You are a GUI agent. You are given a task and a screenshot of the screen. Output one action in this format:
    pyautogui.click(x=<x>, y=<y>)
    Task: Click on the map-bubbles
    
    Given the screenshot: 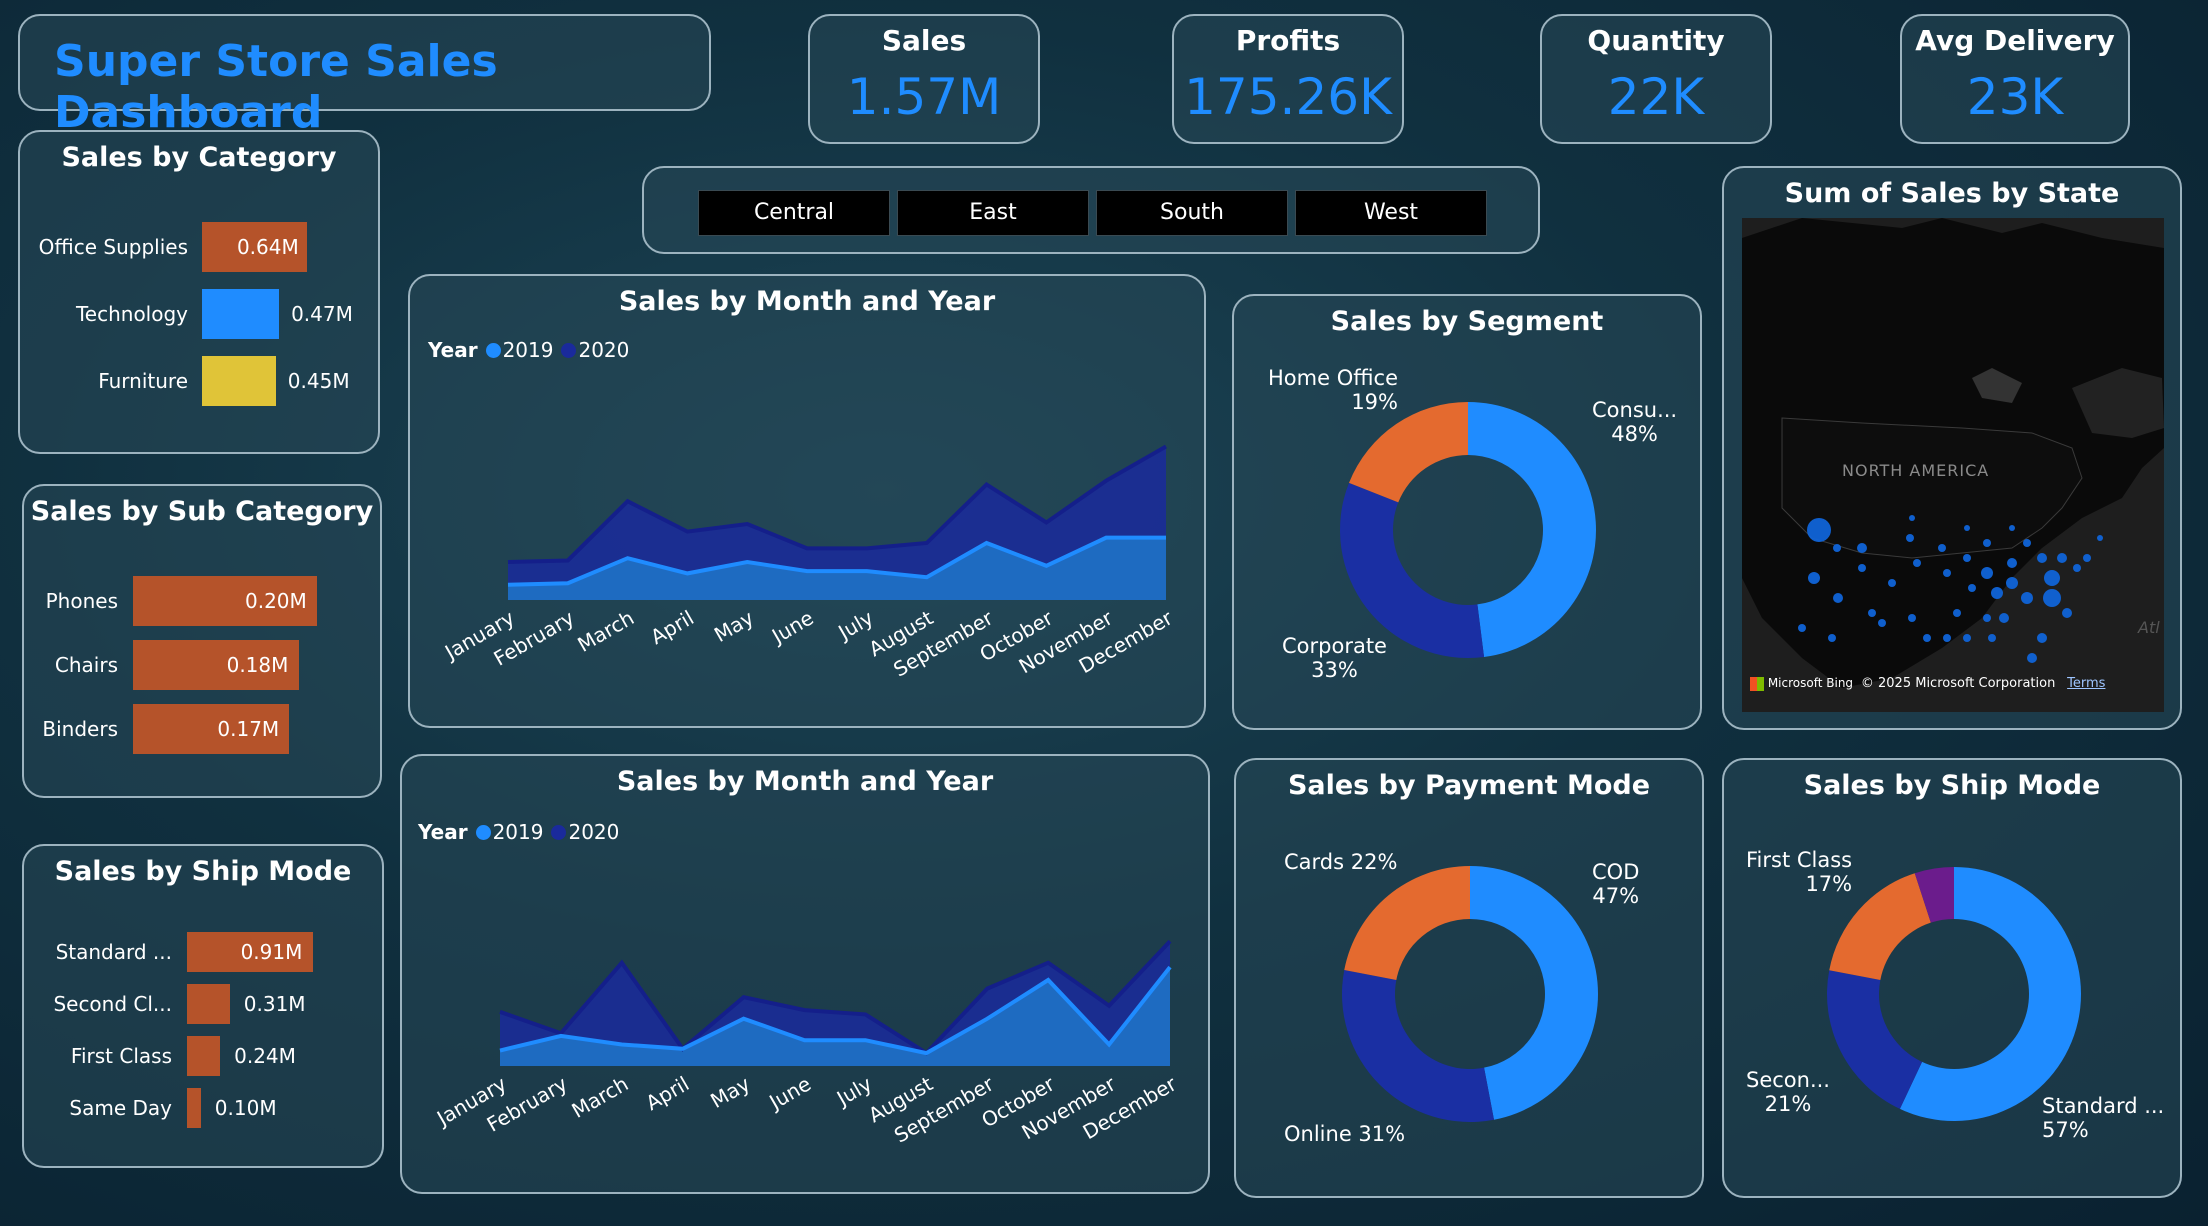 What is the action you would take?
    pyautogui.click(x=1950, y=589)
    